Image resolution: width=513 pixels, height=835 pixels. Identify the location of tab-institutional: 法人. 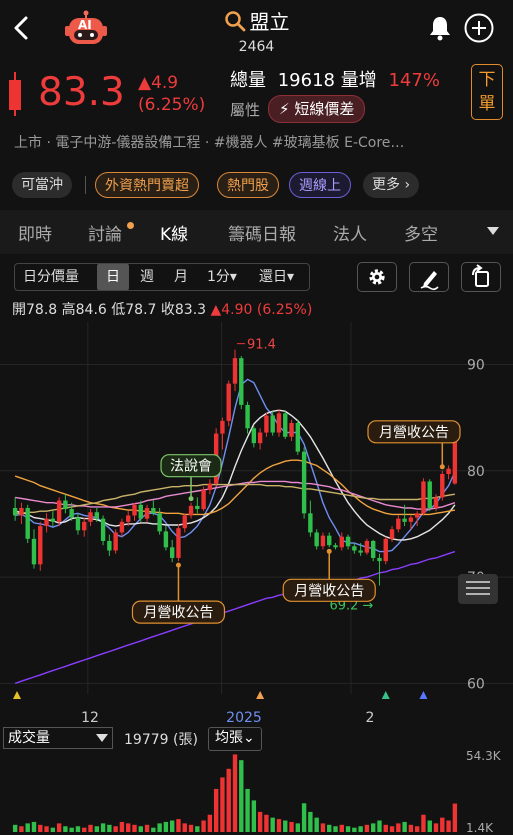
(350, 232).